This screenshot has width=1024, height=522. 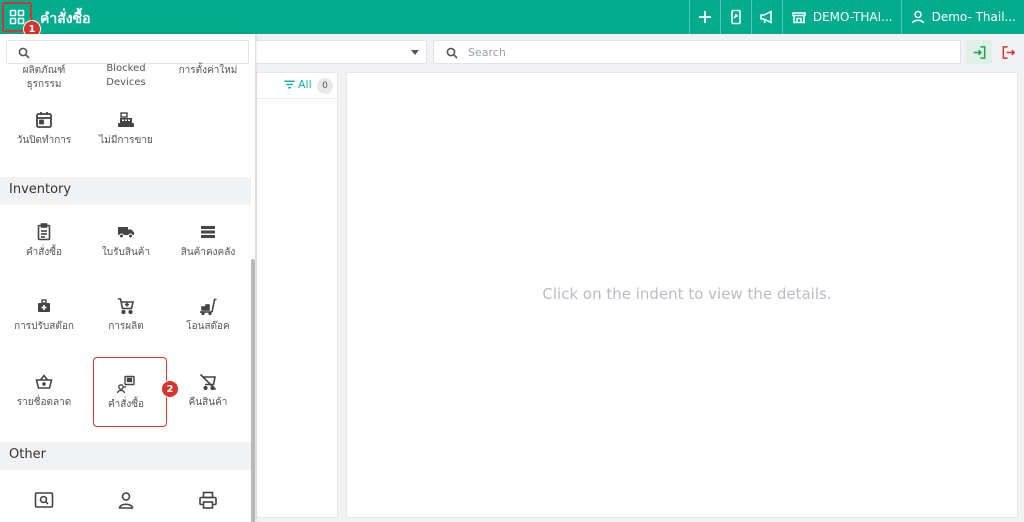 What do you see at coordinates (44, 381) in the screenshot?
I see `basket-icon` at bounding box center [44, 381].